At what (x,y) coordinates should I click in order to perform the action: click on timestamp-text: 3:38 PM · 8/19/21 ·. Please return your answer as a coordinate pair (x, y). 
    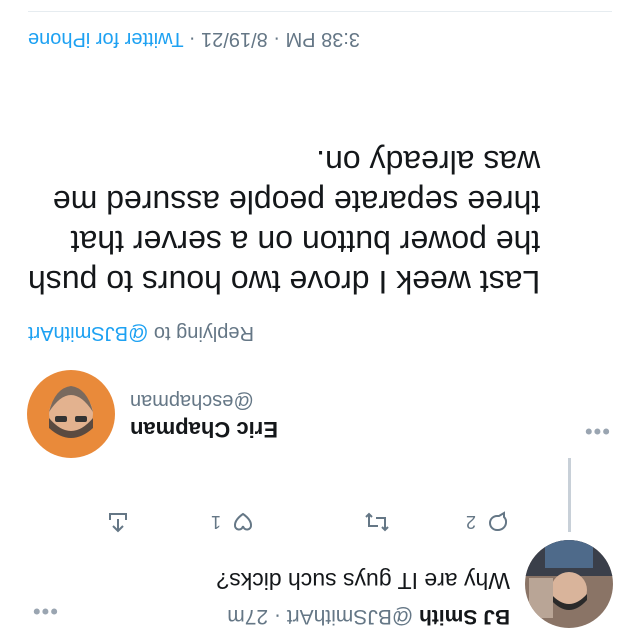
    Looking at the image, I should click on (272, 39).